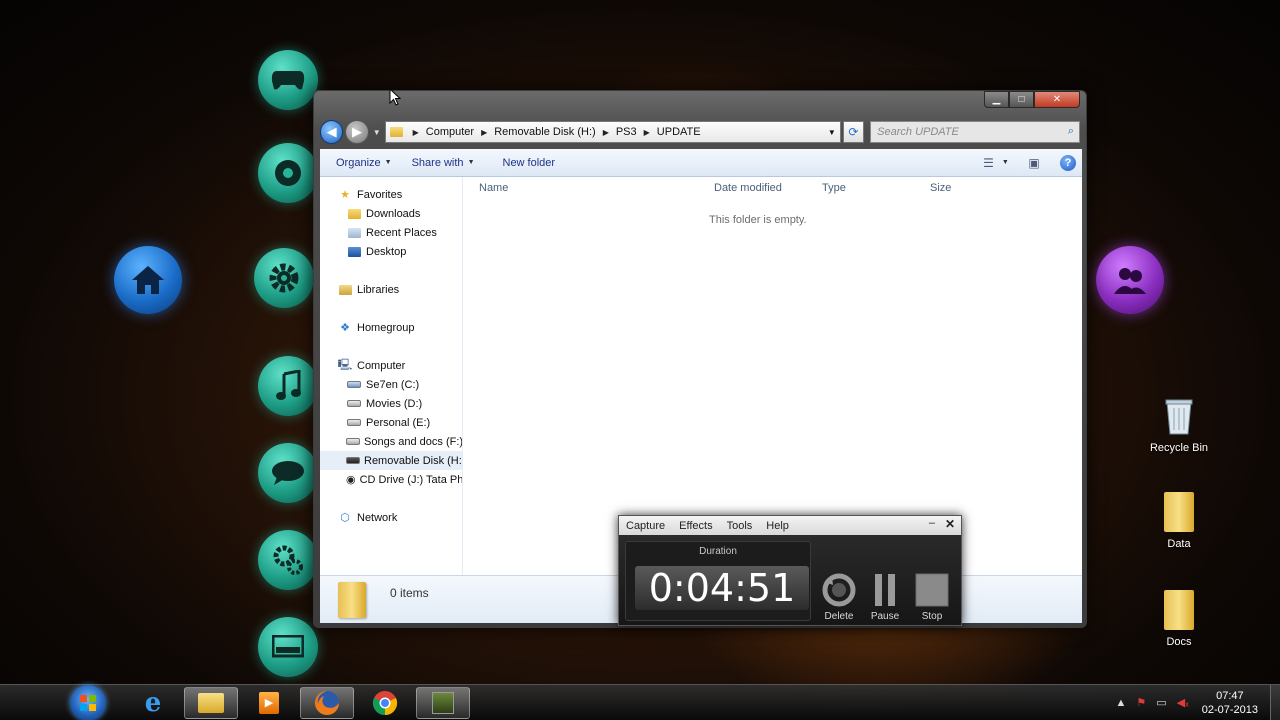 This screenshot has height=720, width=1280. What do you see at coordinates (391, 460) in the screenshot?
I see `nav-drive-h: Removable Disk (H:)` at bounding box center [391, 460].